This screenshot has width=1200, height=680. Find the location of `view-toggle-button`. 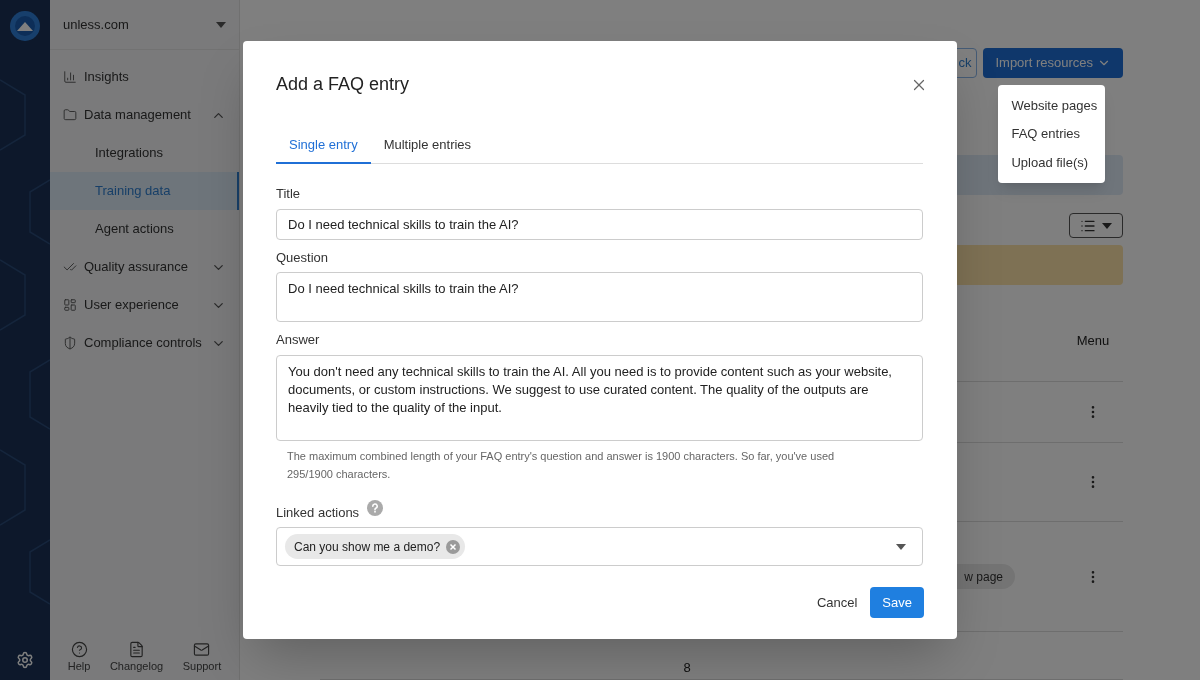

view-toggle-button is located at coordinates (1096, 225).